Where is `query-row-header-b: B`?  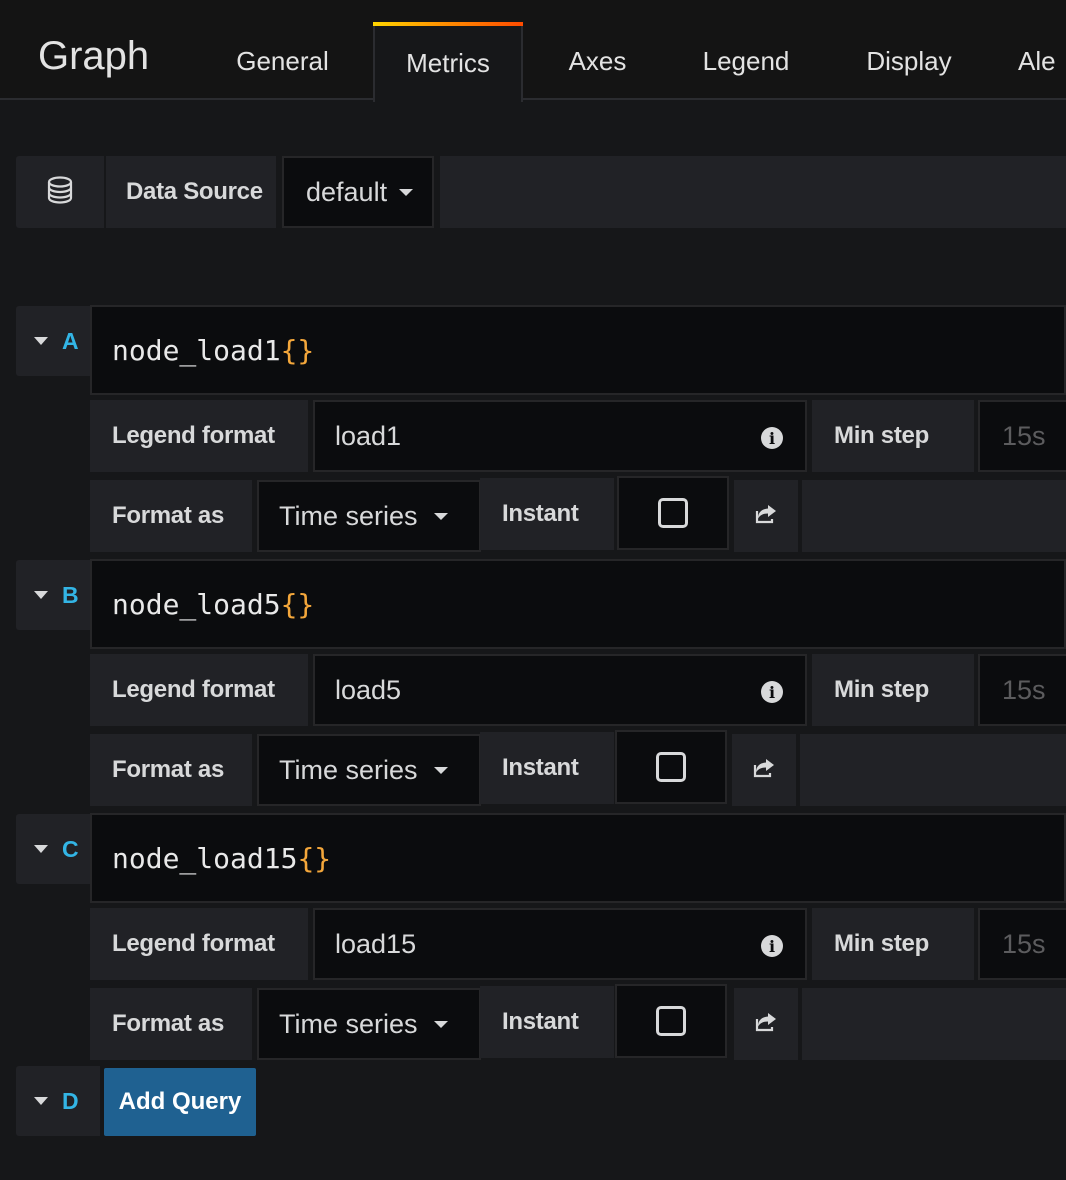
query-row-header-b: B is located at coordinates (54, 595).